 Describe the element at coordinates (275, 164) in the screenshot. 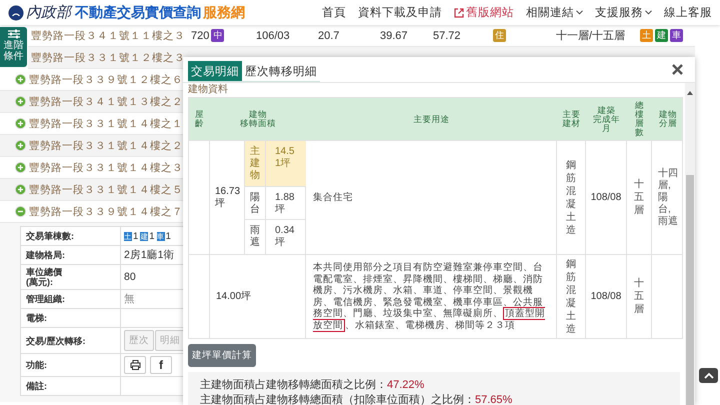

I see `area-part: 主建物 14.51坪` at that location.